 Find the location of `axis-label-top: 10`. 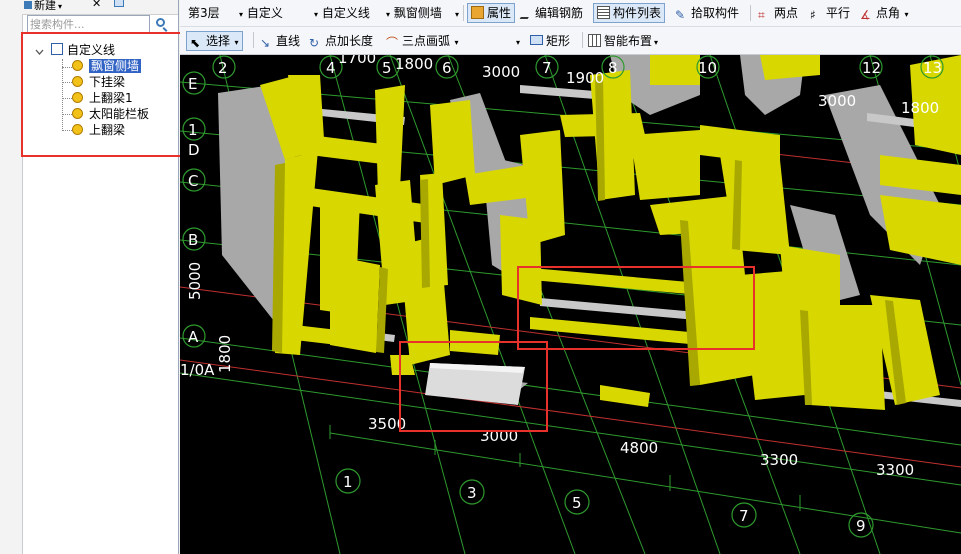

axis-label-top: 10 is located at coordinates (707, 68).